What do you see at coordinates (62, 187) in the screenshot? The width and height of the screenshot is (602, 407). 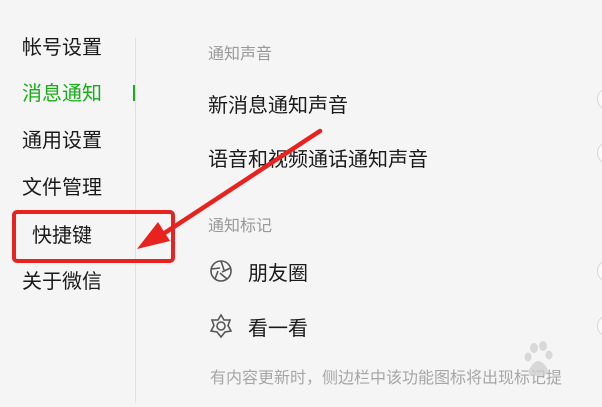 I see `sidebar-item-file-management: 文件管理` at bounding box center [62, 187].